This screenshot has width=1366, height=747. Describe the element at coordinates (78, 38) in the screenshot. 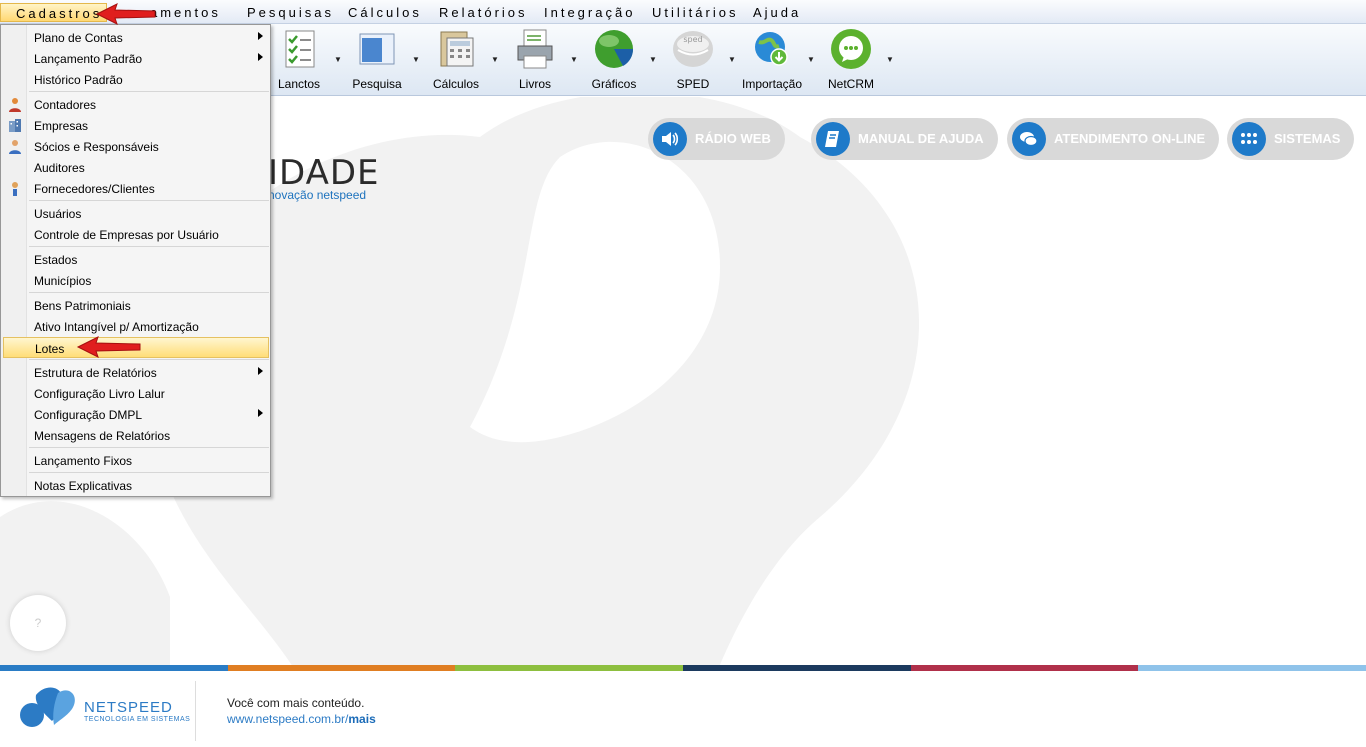

I see `menu-item-label: Plano de Contas` at that location.